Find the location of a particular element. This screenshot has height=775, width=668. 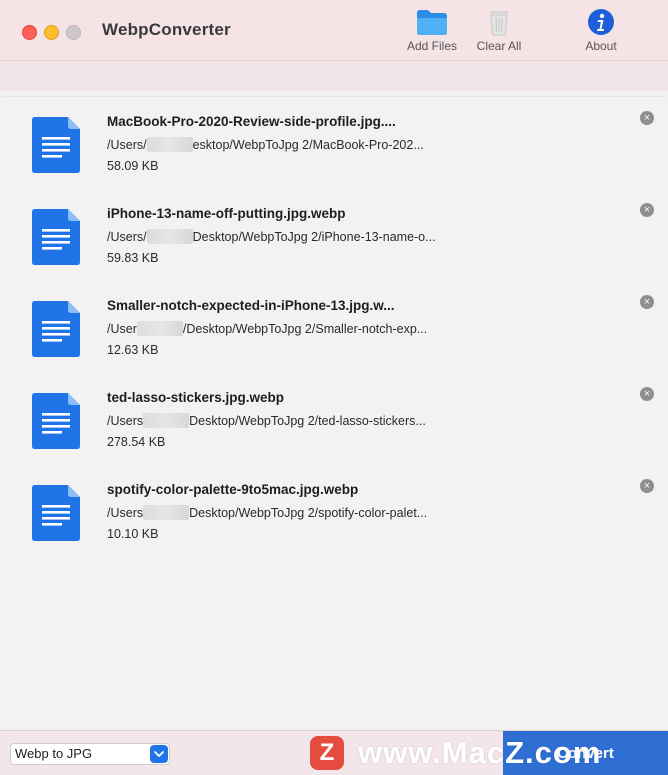

convert-button: Convert is located at coordinates (585, 753).